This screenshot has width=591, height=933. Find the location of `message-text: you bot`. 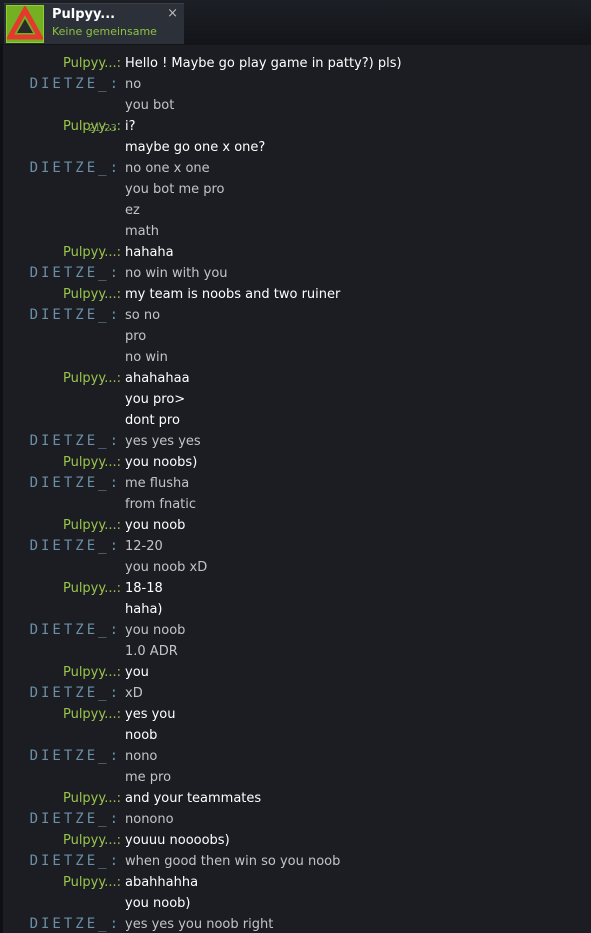

message-text: you bot is located at coordinates (150, 105).